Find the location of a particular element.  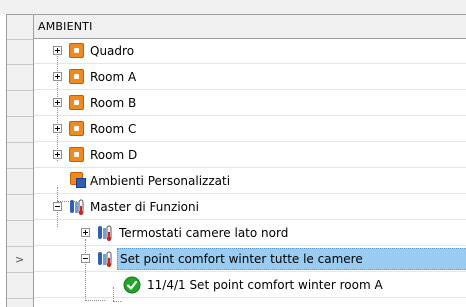

tree-node-room-c: Room C is located at coordinates (250, 129).